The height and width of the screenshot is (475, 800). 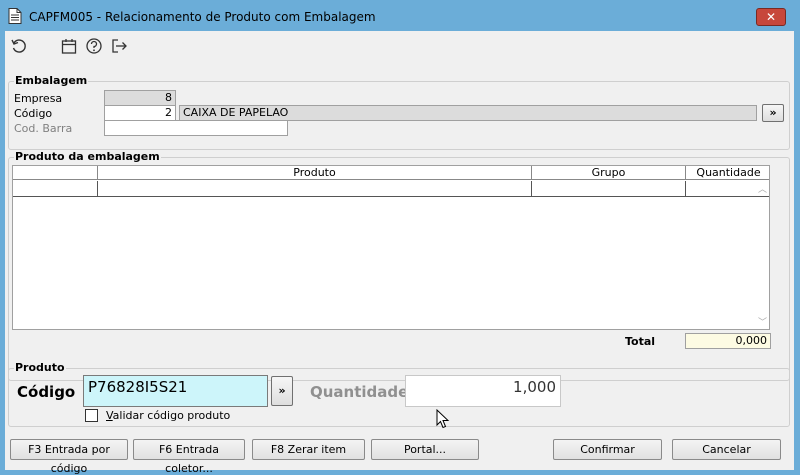 What do you see at coordinates (728, 173) in the screenshot?
I see `grid-header-quantidade: Quantidade` at bounding box center [728, 173].